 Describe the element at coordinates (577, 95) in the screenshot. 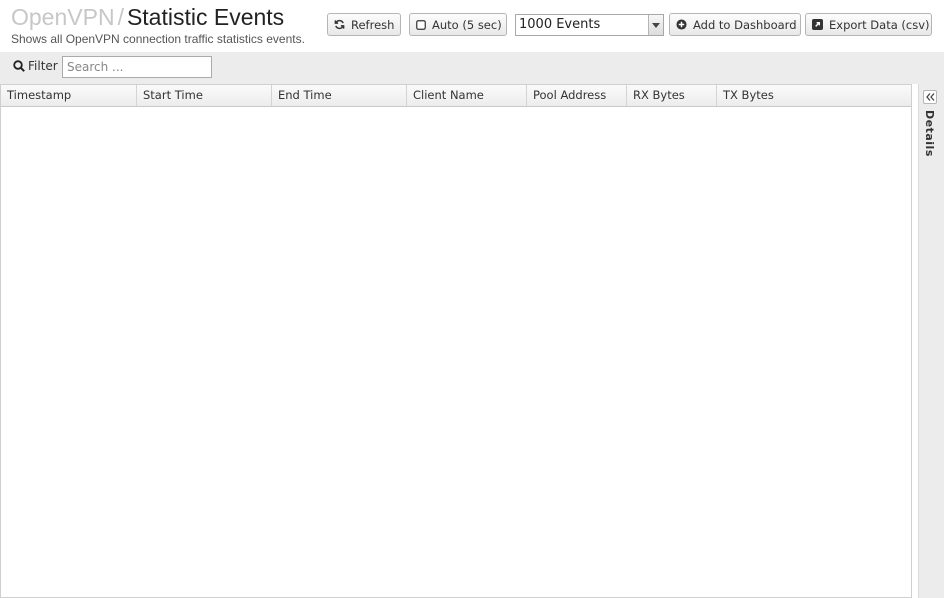

I see `column-header-pool-address: Pool Address` at that location.